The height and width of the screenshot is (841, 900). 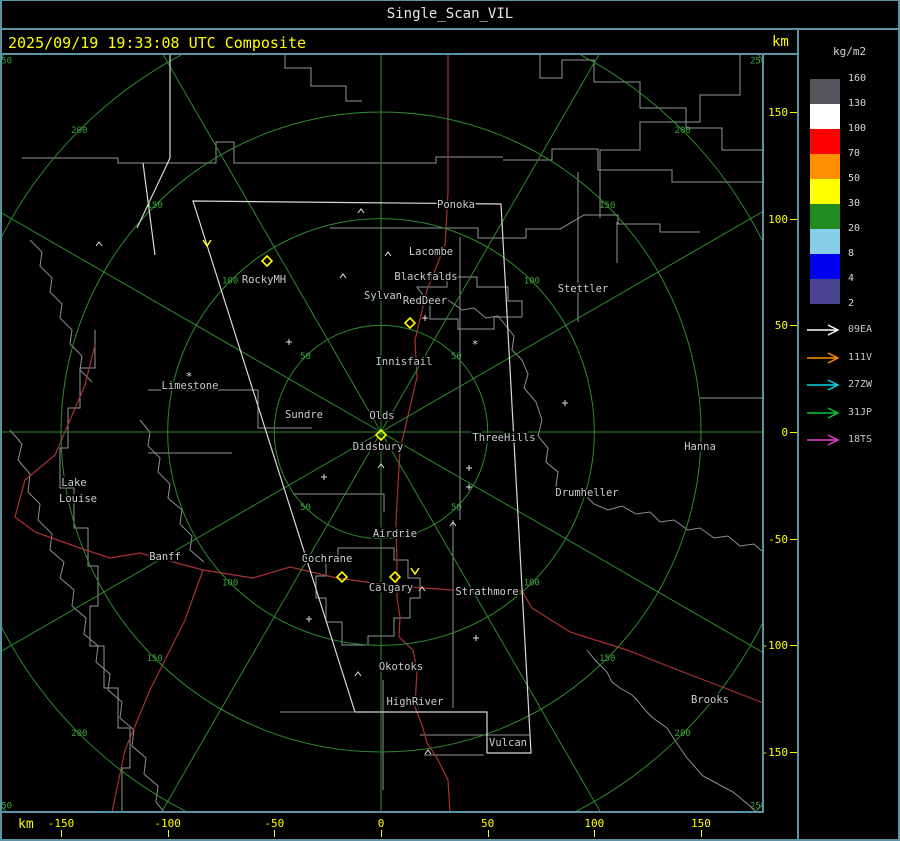 I want to click on colorbar-value-label: 130, so click(x=857, y=103).